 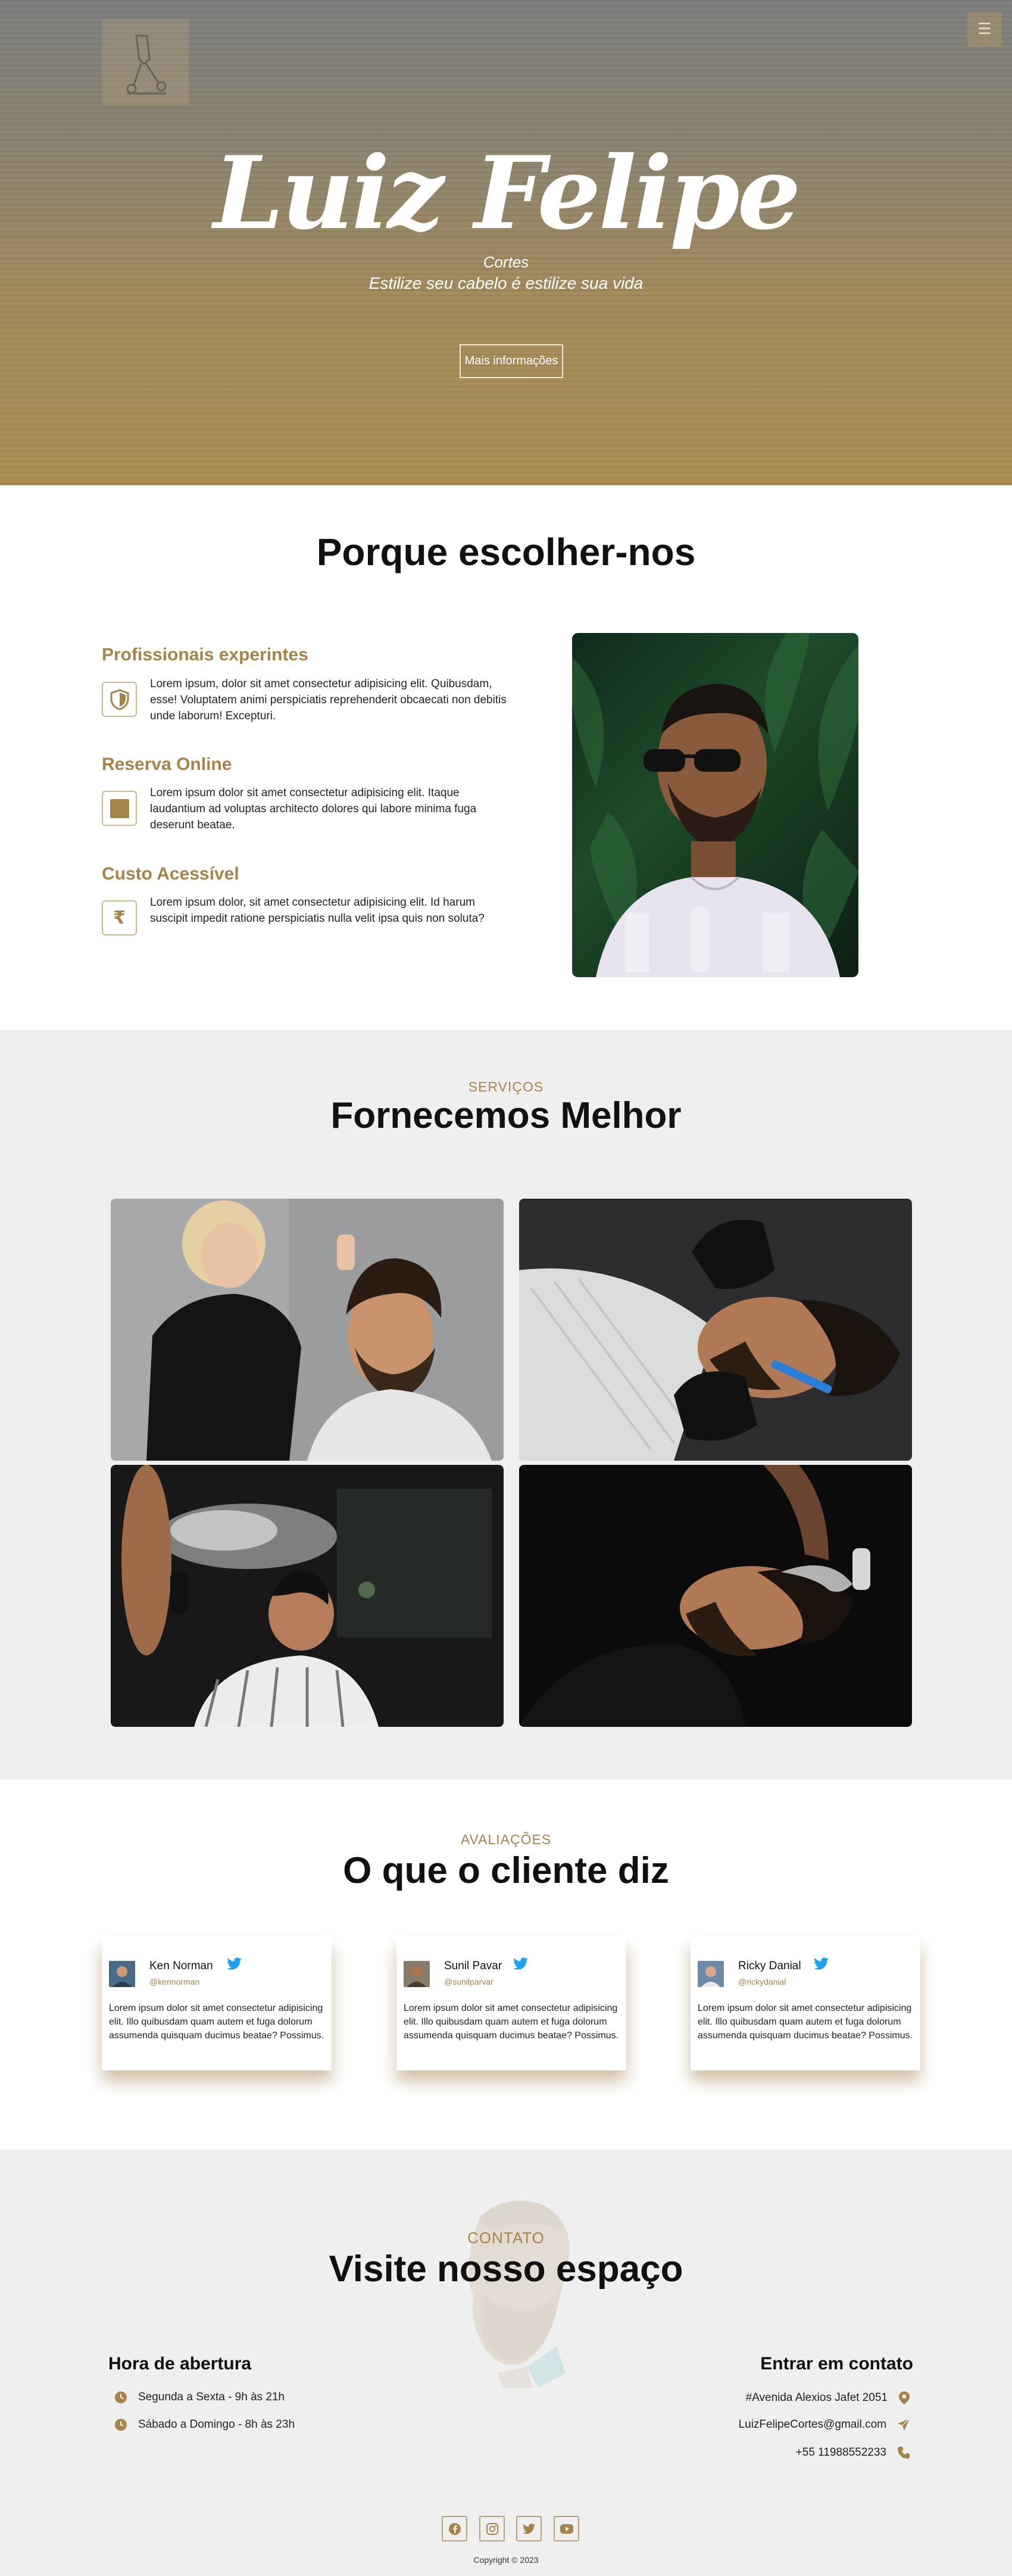 I want to click on address-text: #Avenida Alexios Jafet 2051, so click(x=817, y=2398).